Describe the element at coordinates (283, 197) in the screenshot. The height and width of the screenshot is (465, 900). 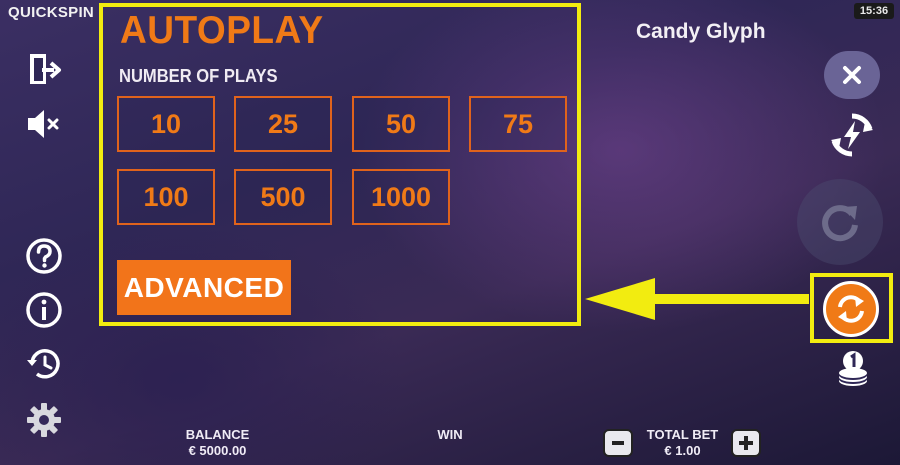
I see `plays-option-500: 500` at that location.